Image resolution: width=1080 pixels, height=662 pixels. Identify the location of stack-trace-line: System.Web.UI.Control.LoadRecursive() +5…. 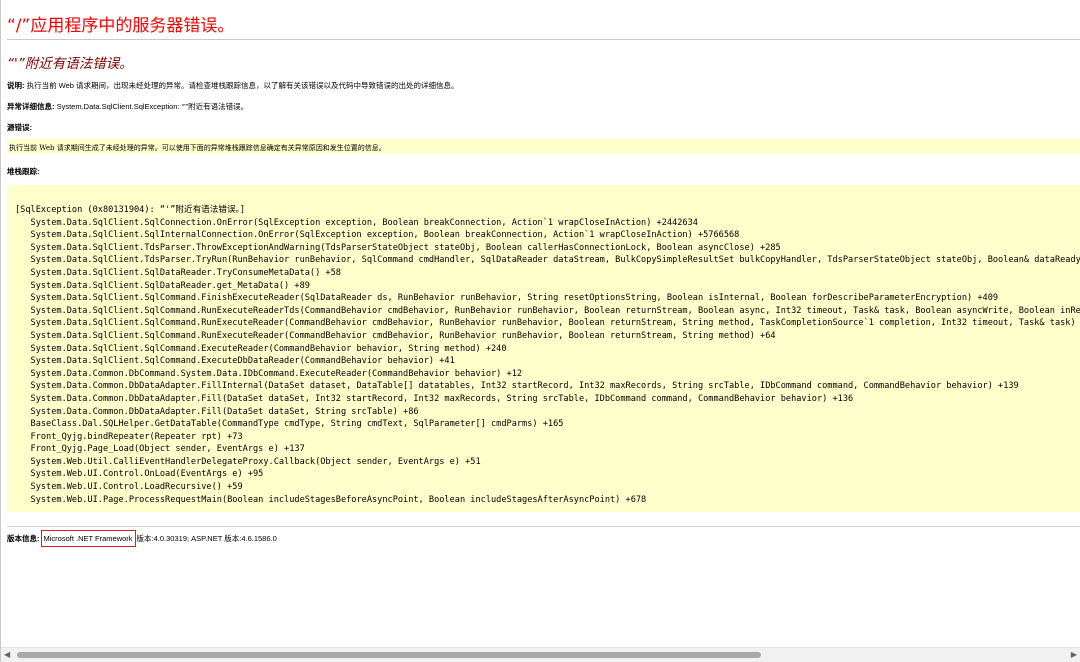
(136, 487).